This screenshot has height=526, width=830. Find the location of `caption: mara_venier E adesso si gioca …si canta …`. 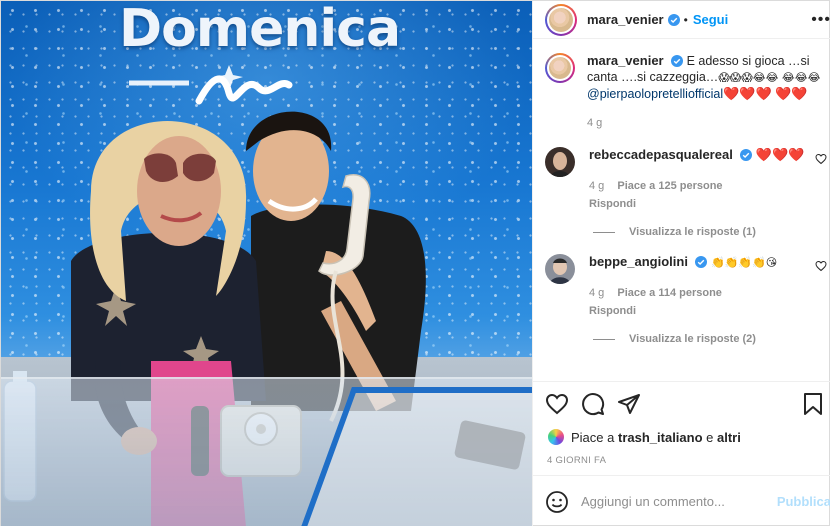

caption: mara_venier E adesso si gioca …si canta … is located at coordinates (686, 92).